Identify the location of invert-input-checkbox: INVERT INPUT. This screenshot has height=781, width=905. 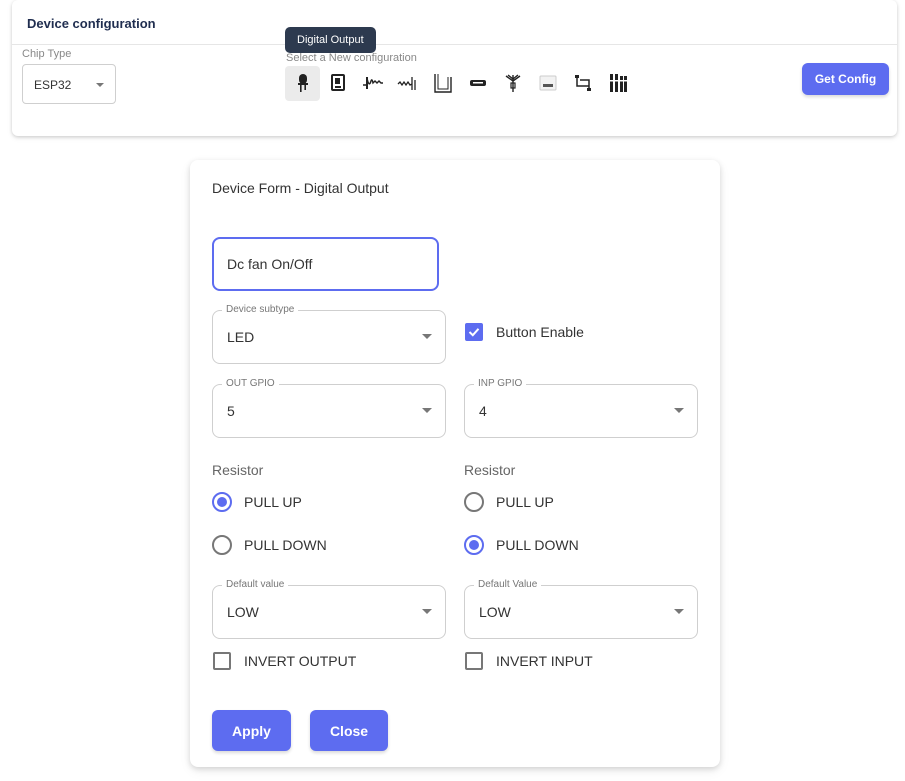
(529, 661).